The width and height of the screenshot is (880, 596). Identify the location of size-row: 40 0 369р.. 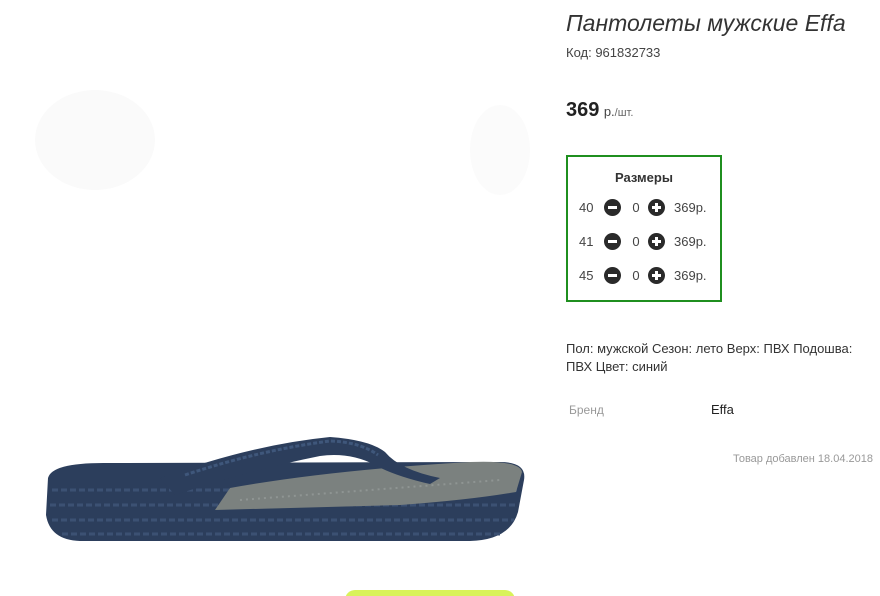
(648, 208).